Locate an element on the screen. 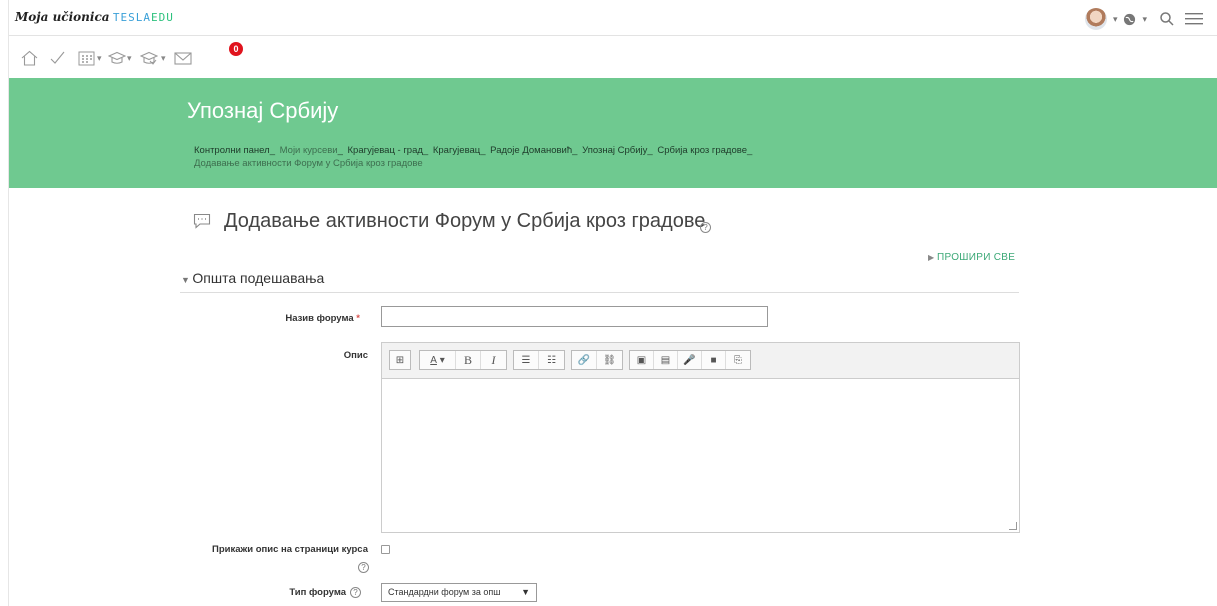 This screenshot has width=1217, height=606. font-color-button: A ▾ is located at coordinates (438, 360).